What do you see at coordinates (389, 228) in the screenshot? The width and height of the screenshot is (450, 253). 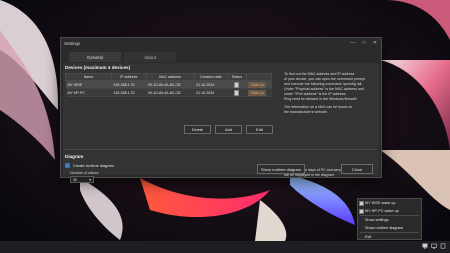 I see `menu-item-show-diagram: Show runtime diagram` at bounding box center [389, 228].